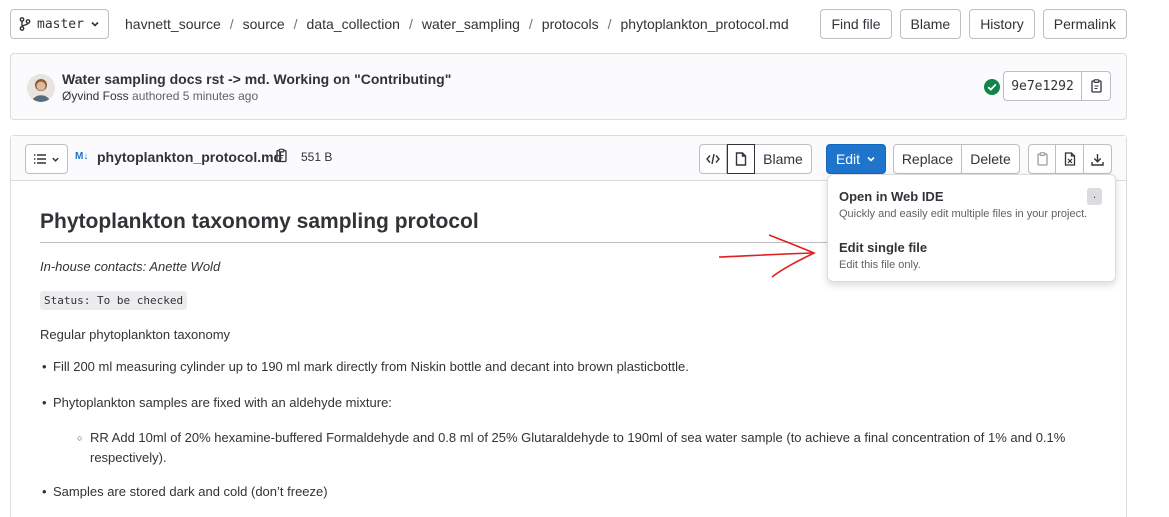 The image size is (1169, 517). Describe the element at coordinates (41, 88) in the screenshot. I see `avatar` at that location.